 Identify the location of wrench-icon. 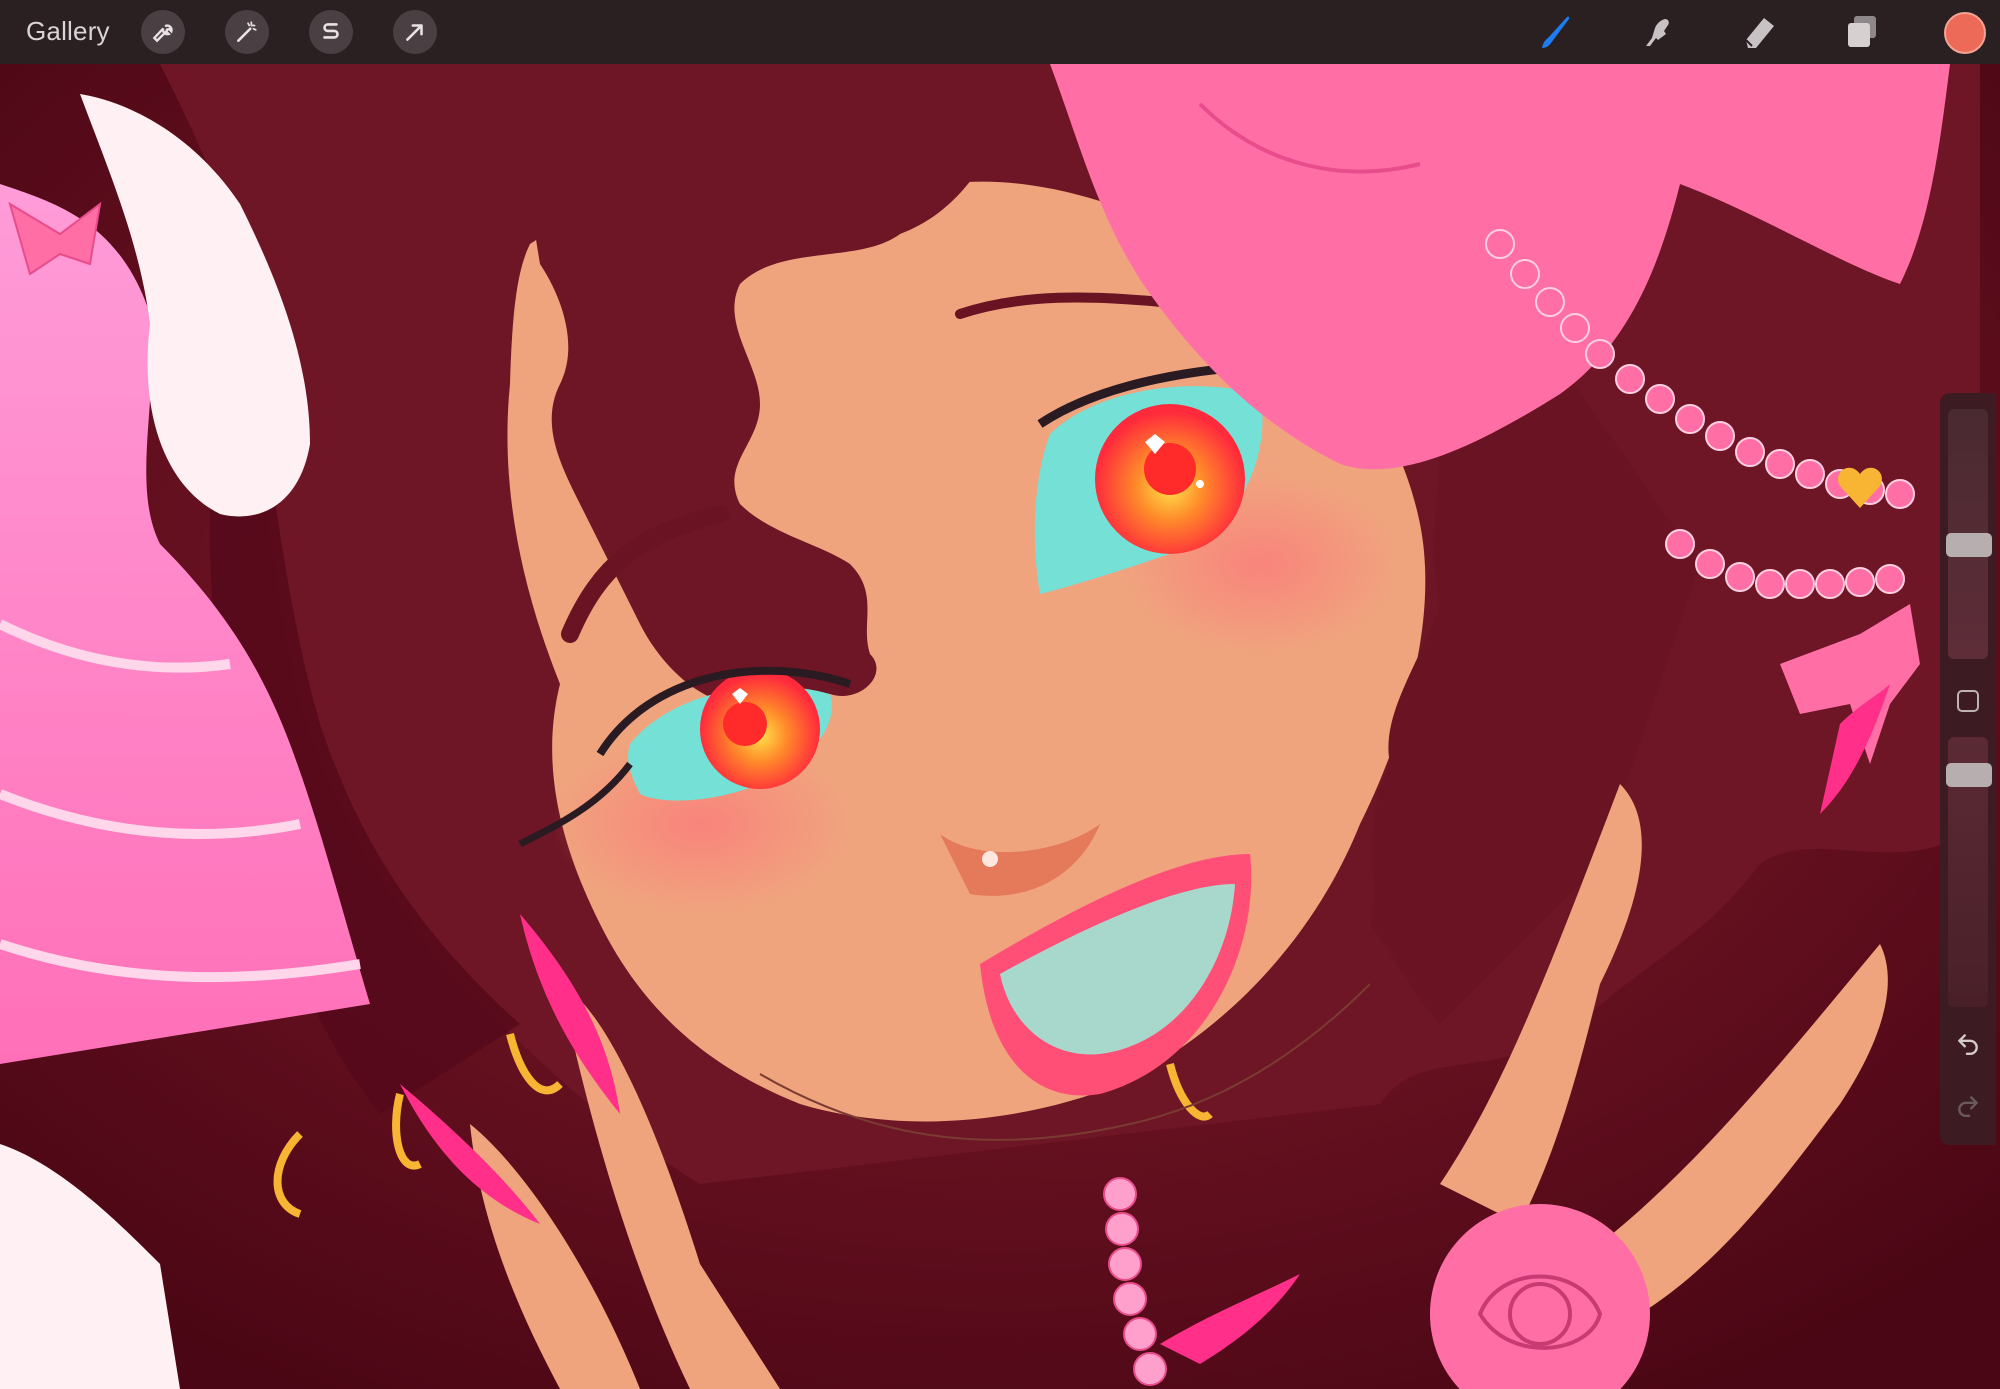
(162, 33).